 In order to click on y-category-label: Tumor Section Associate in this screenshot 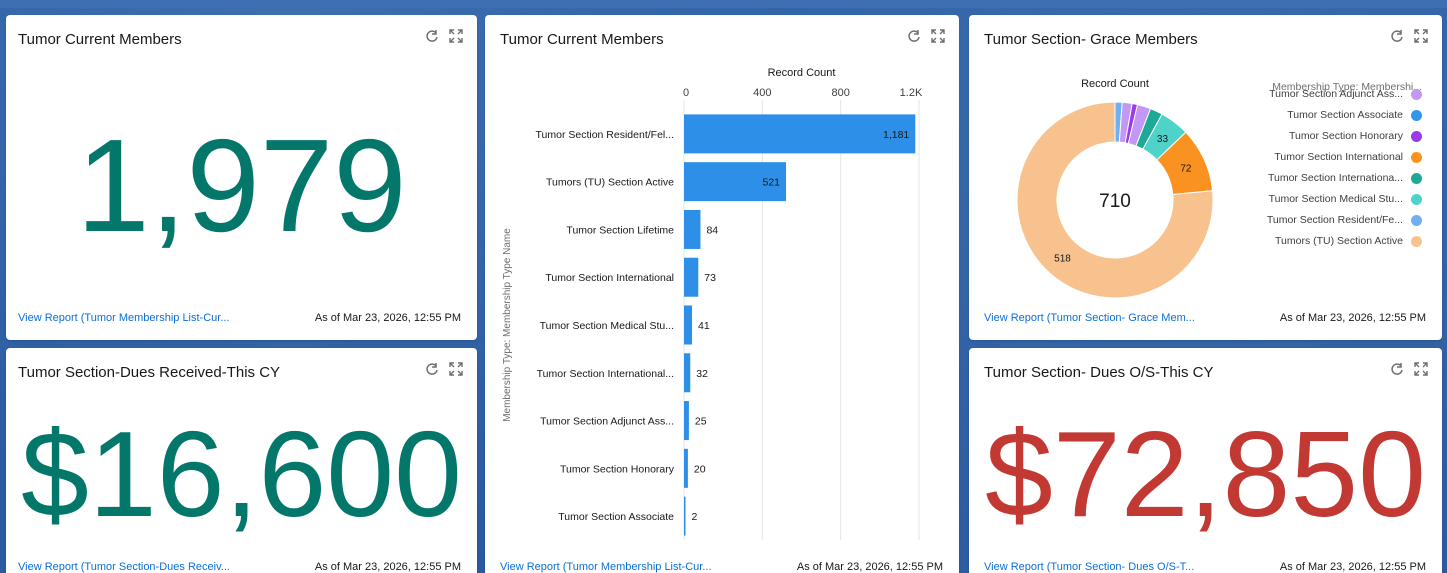, I will do `click(616, 517)`.